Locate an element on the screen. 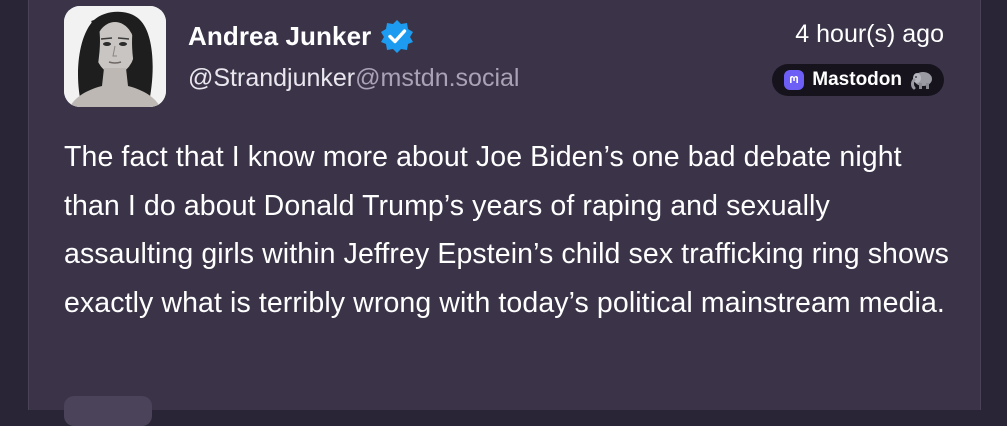 The image size is (1007, 426). avatar-image is located at coordinates (115, 56).